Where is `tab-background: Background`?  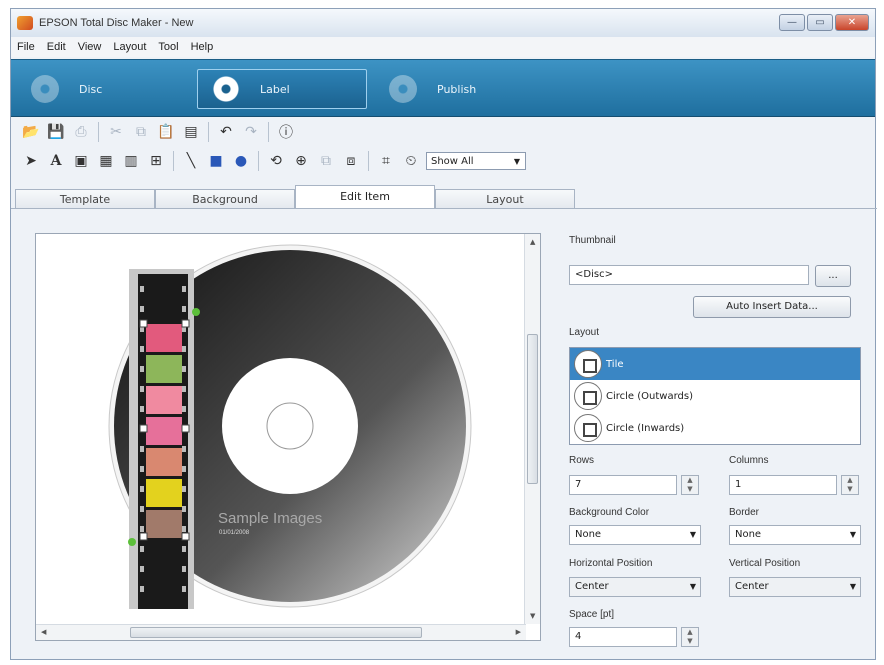
tab-background: Background is located at coordinates (225, 199).